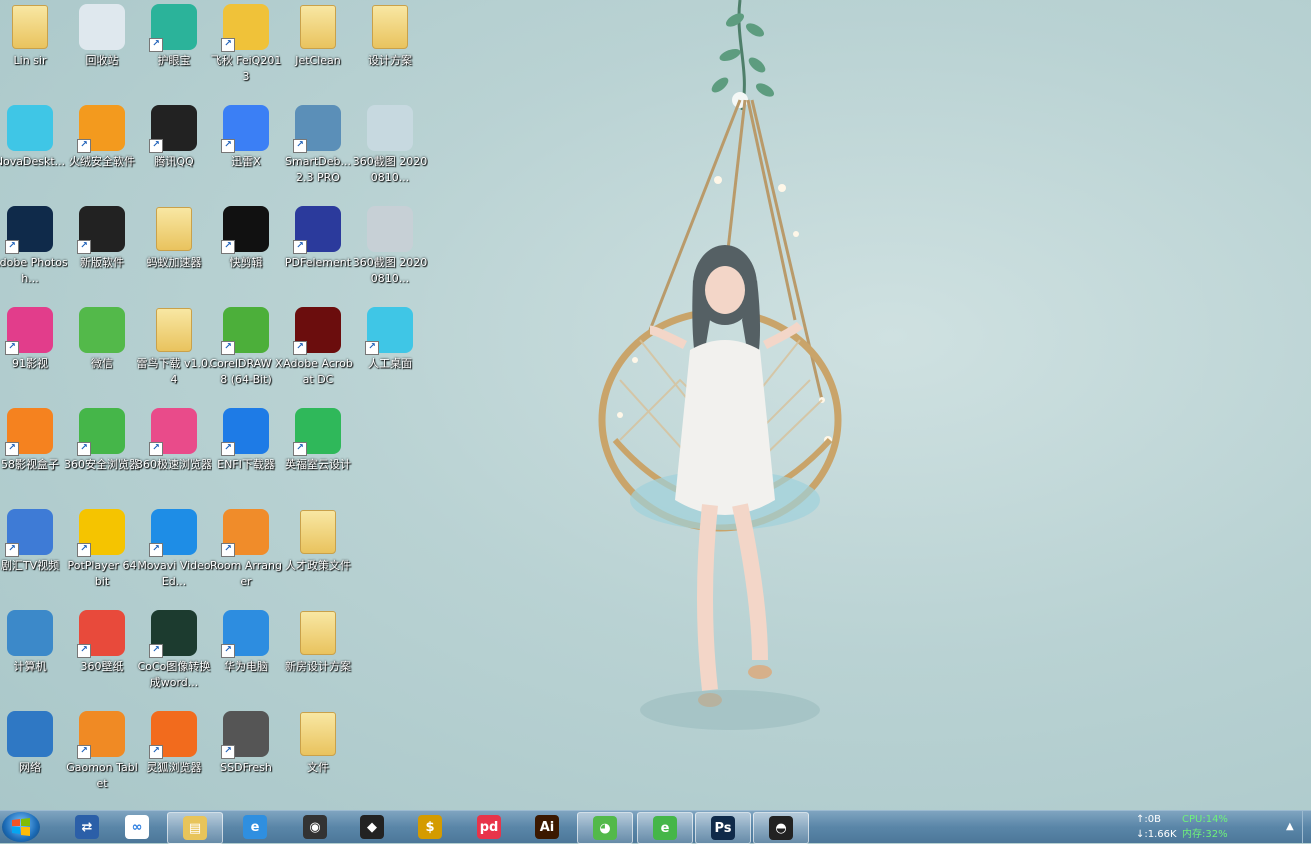  I want to click on desktop-icon-label: 火绒安全软件, so click(102, 161).